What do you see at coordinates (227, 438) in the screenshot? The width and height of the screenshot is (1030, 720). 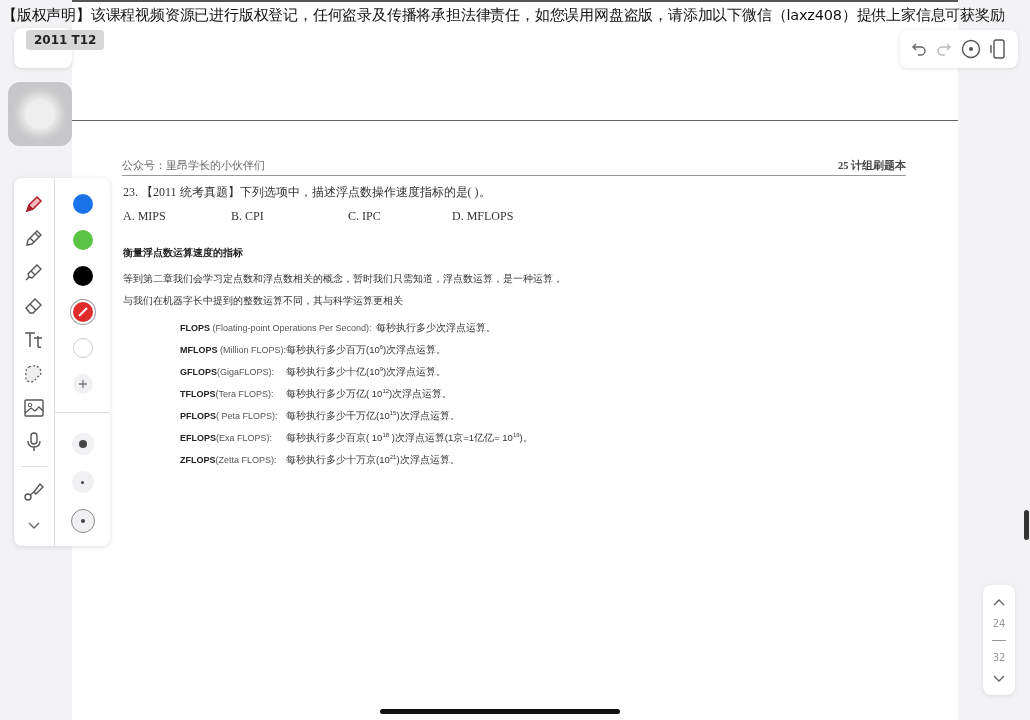 I see `term-label: EFLOPS(Exa FLOPS):` at bounding box center [227, 438].